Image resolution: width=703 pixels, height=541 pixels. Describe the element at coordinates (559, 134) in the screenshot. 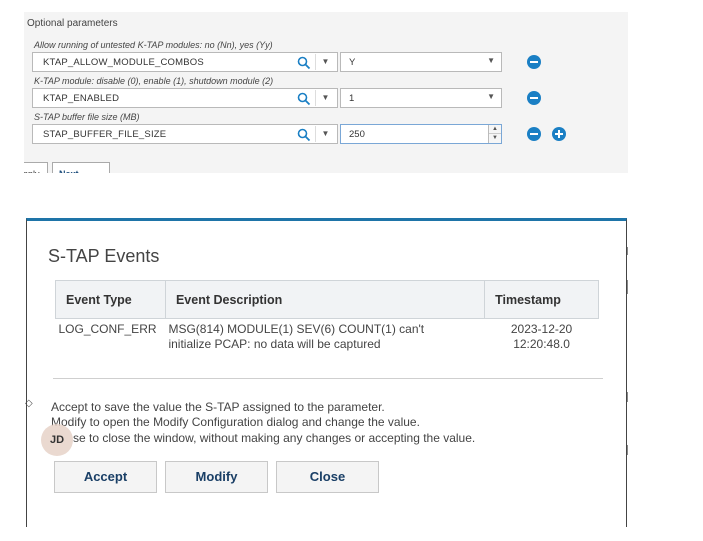

I see `add-param-button` at that location.